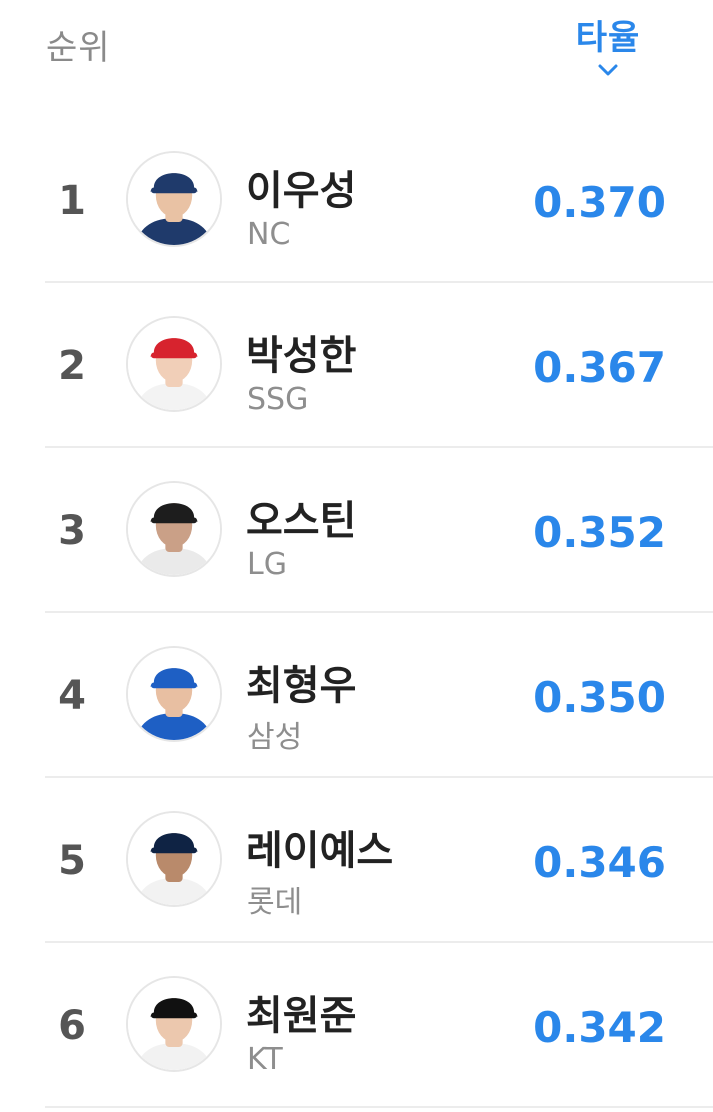  I want to click on player-team: LG, so click(267, 564).